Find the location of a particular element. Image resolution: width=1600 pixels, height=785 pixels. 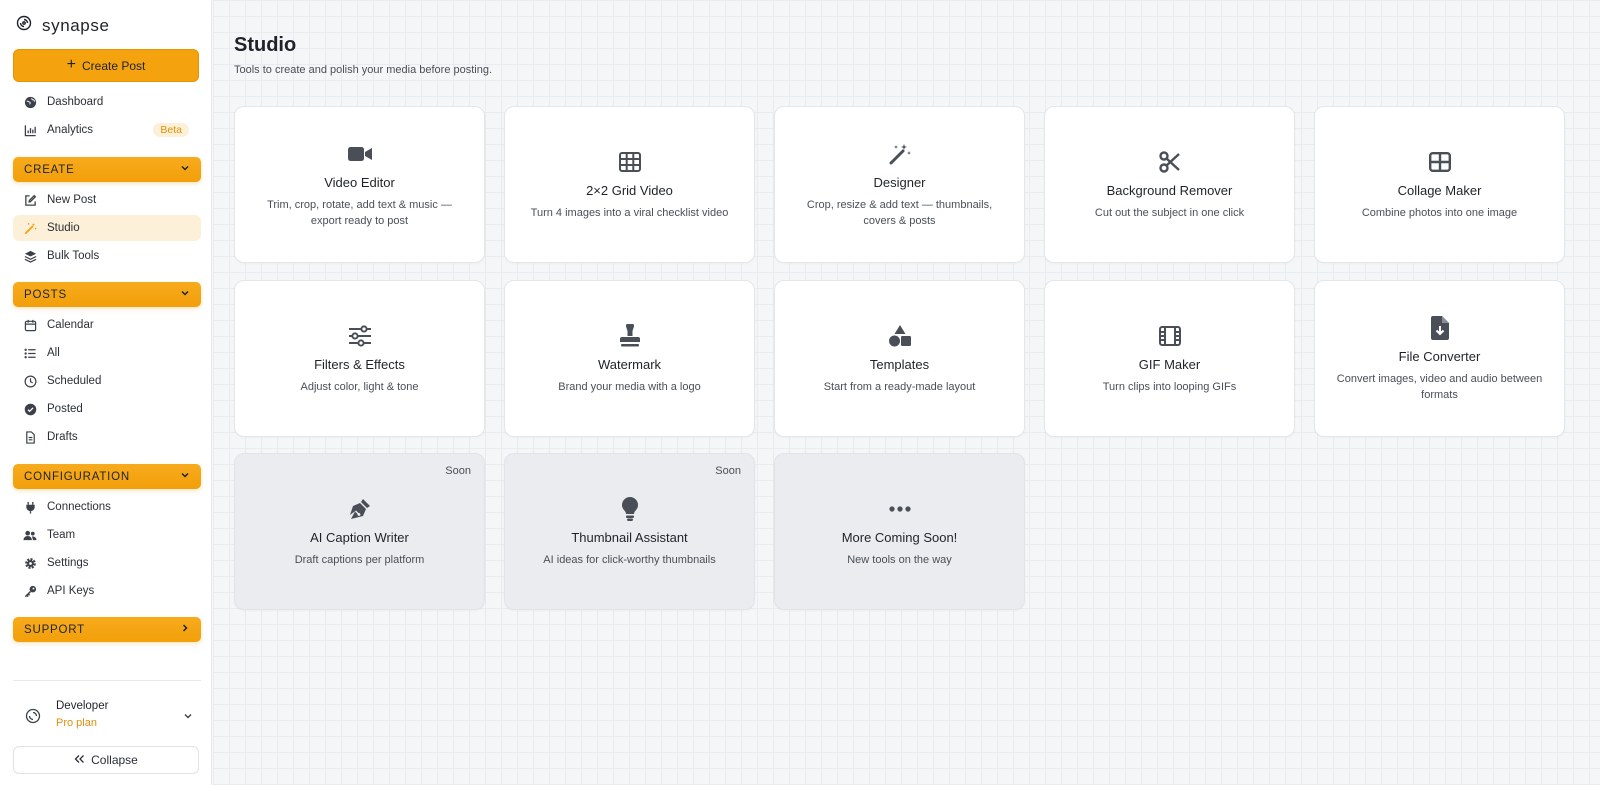

collage-icon is located at coordinates (1440, 162).